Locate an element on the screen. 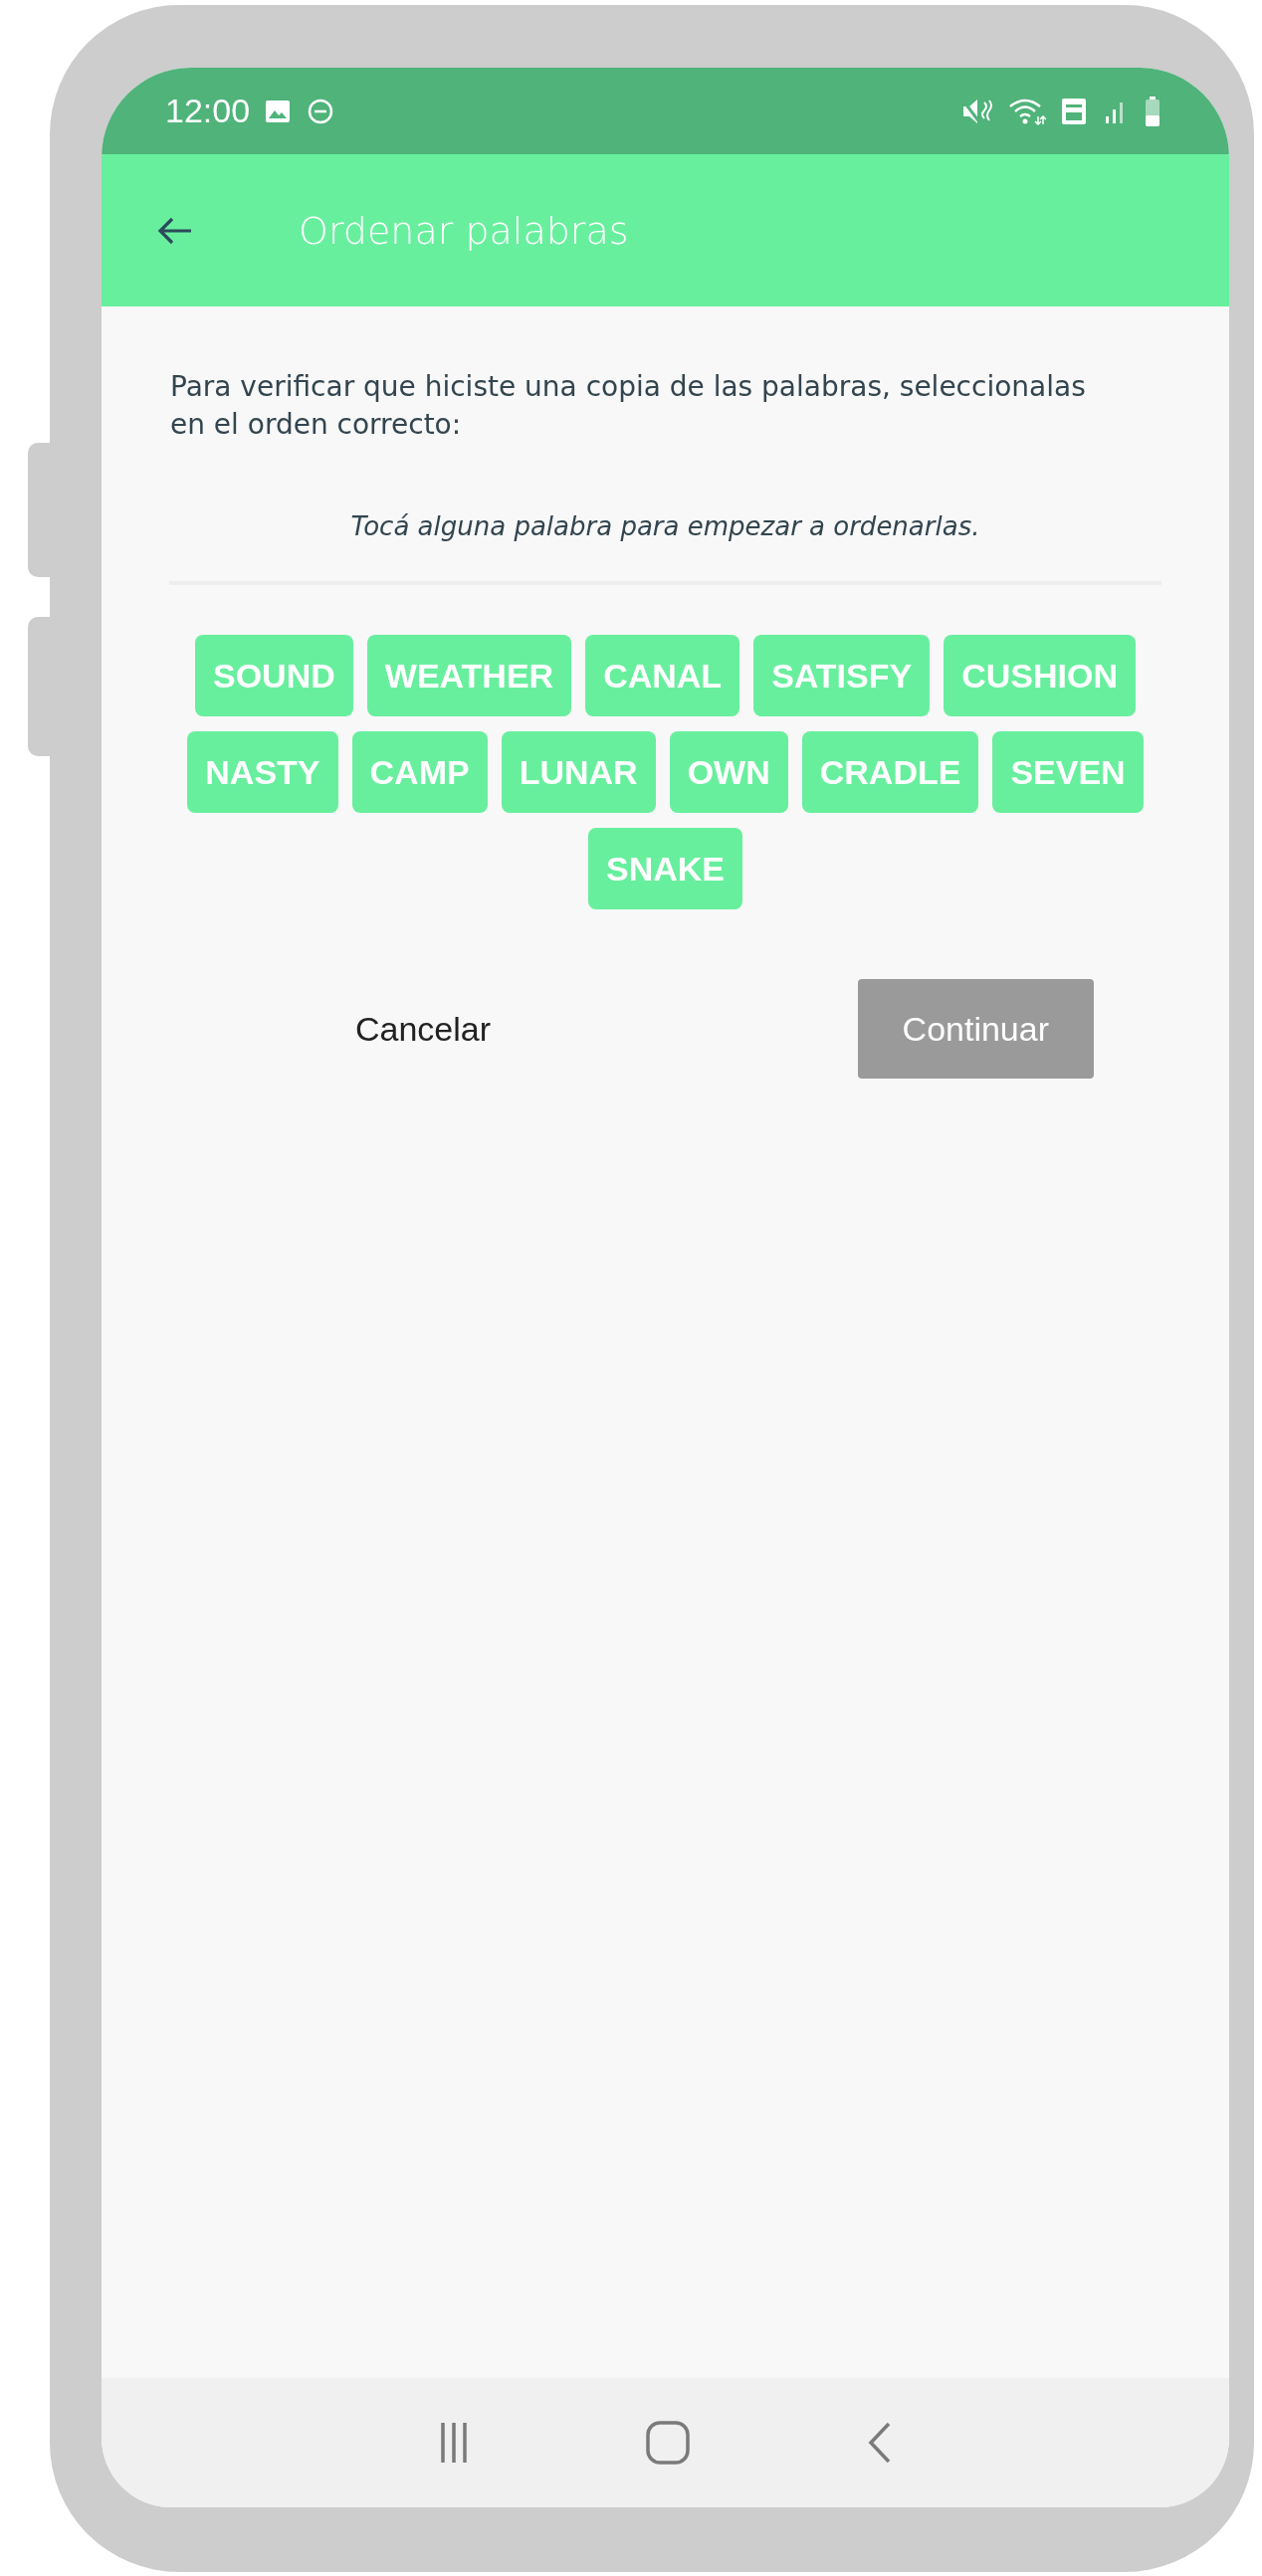 Image resolution: width=1262 pixels, height=2576 pixels. instruction-text: Para verificar que hiciste una copia de las palabras, seleccionalas en el orden correcto: is located at coordinates (629, 406).